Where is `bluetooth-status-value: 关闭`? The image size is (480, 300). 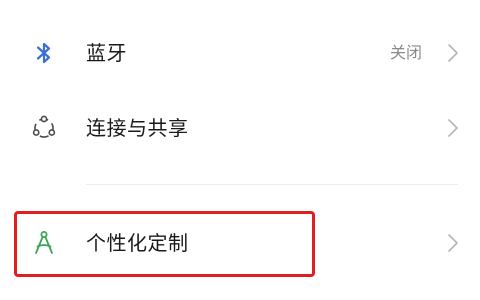
bluetooth-status-value: 关闭 is located at coordinates (405, 52).